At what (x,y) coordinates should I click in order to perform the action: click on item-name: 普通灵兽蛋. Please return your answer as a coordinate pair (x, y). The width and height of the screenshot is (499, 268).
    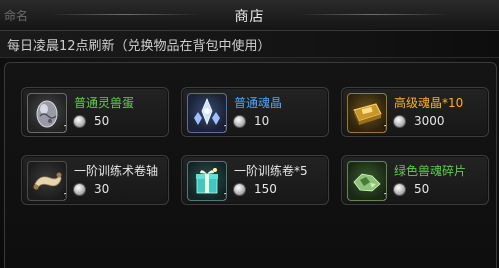
    Looking at the image, I should click on (104, 103).